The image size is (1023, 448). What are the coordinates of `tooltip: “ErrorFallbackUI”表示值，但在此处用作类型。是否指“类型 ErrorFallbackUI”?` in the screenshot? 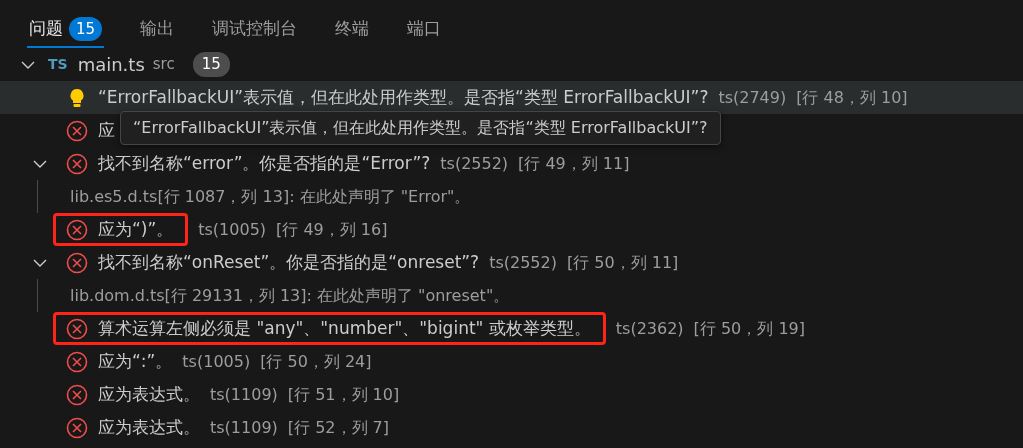 It's located at (420, 128).